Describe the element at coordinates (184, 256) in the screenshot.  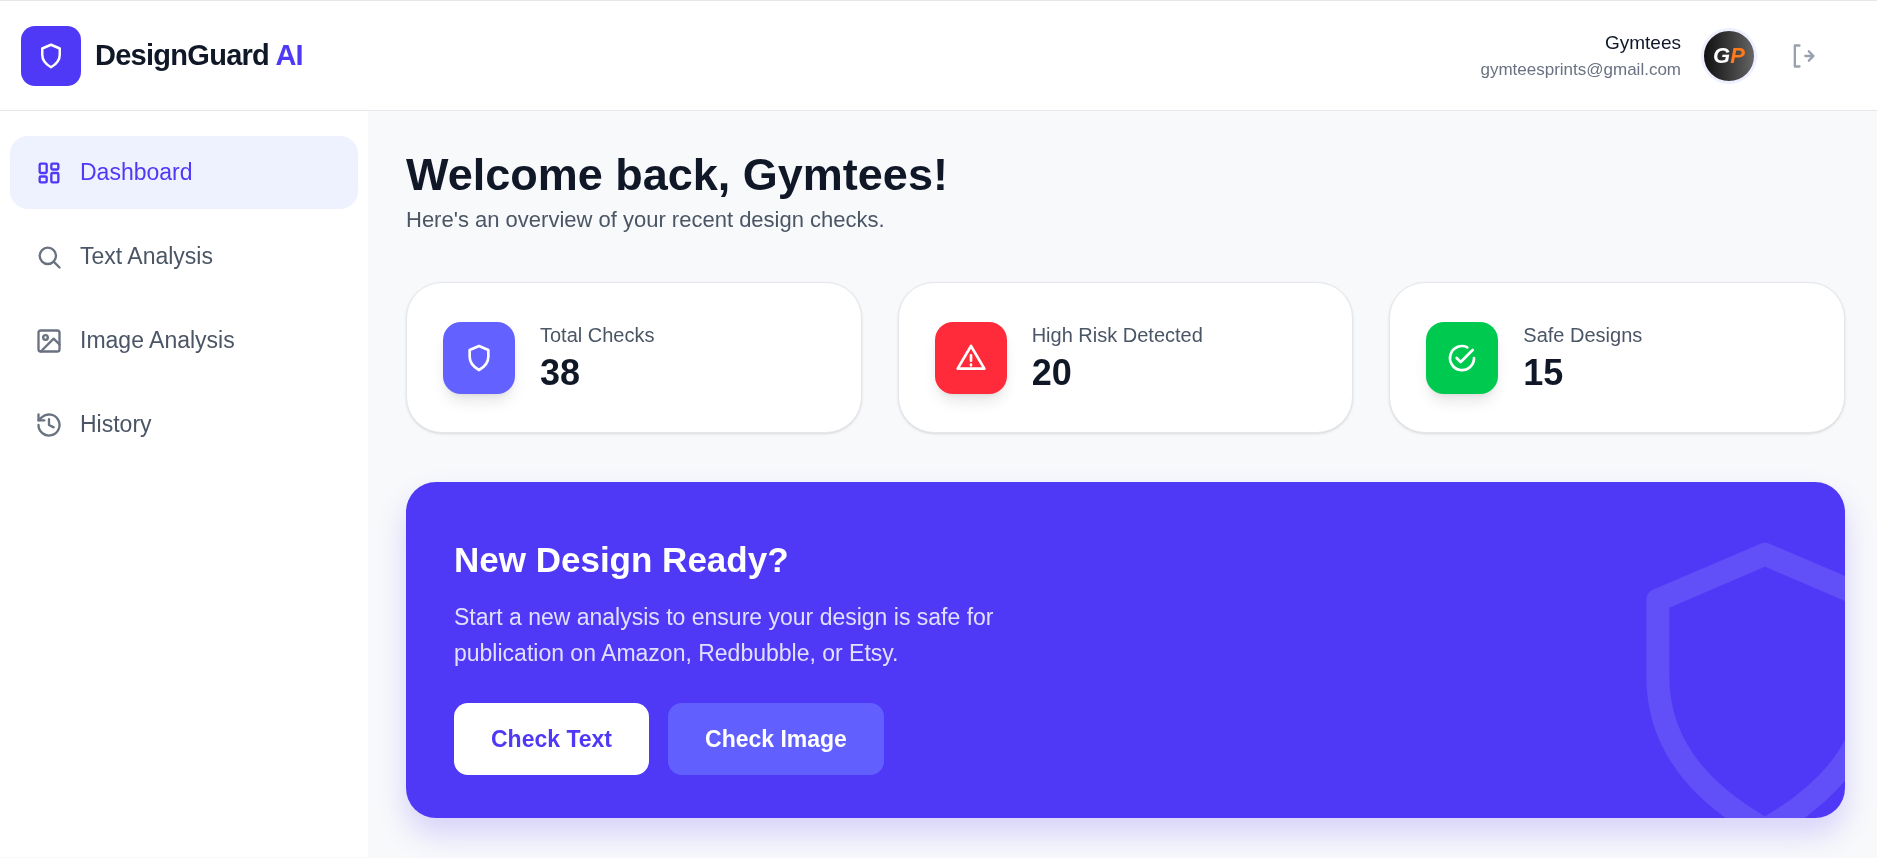
I see `sidebar-item: Text Analysis` at that location.